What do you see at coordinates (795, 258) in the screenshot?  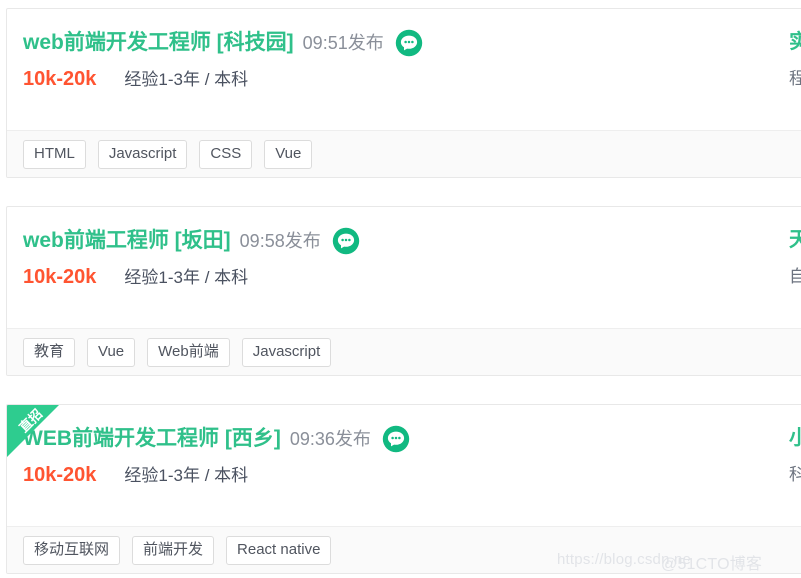 I see `company-block: 天 自` at bounding box center [795, 258].